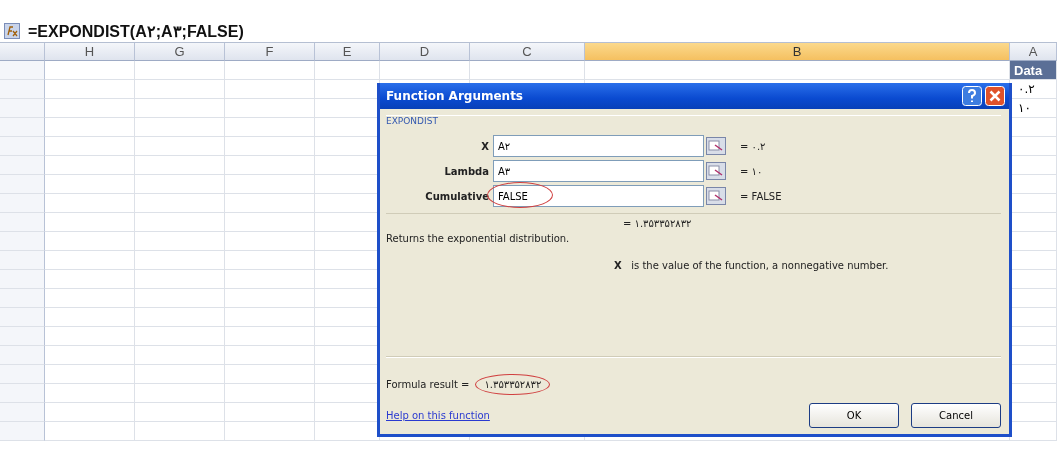 This screenshot has height=454, width=1057. I want to click on argument-value: = ۱۰, so click(751, 171).